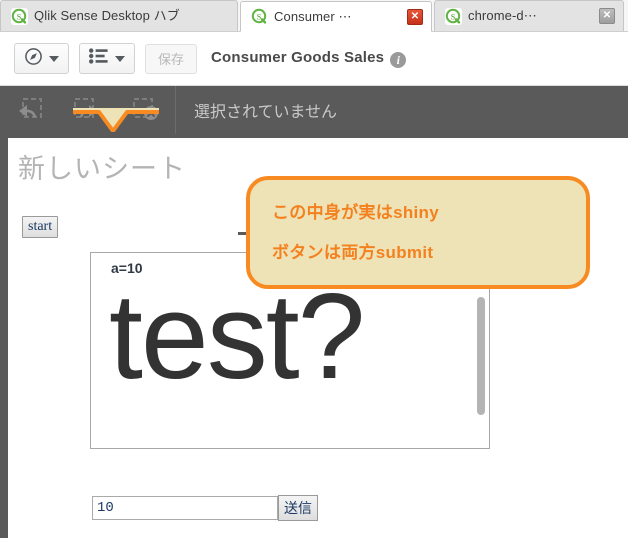 This screenshot has width=628, height=538. I want to click on number-input, so click(185, 508).